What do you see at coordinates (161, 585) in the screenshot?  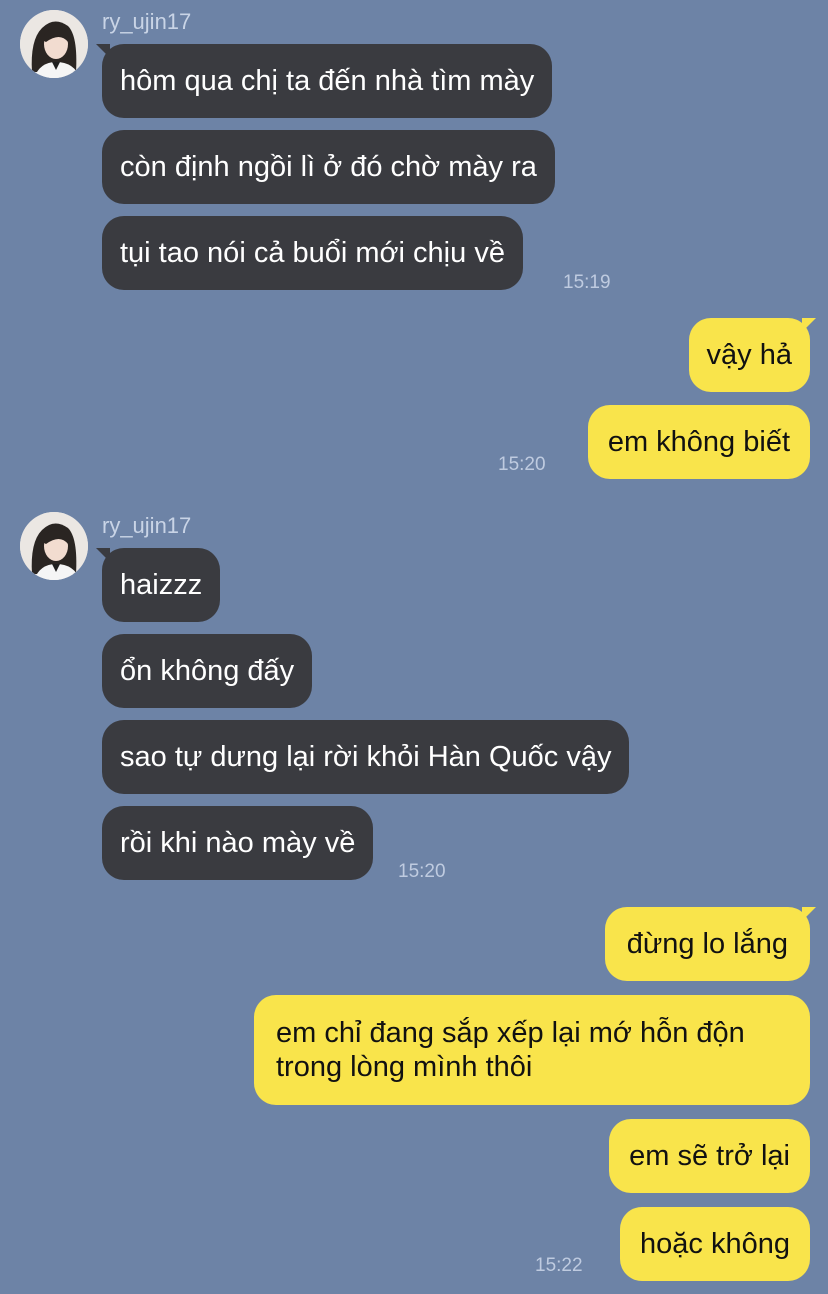 I see `message-bubble: haizzz` at bounding box center [161, 585].